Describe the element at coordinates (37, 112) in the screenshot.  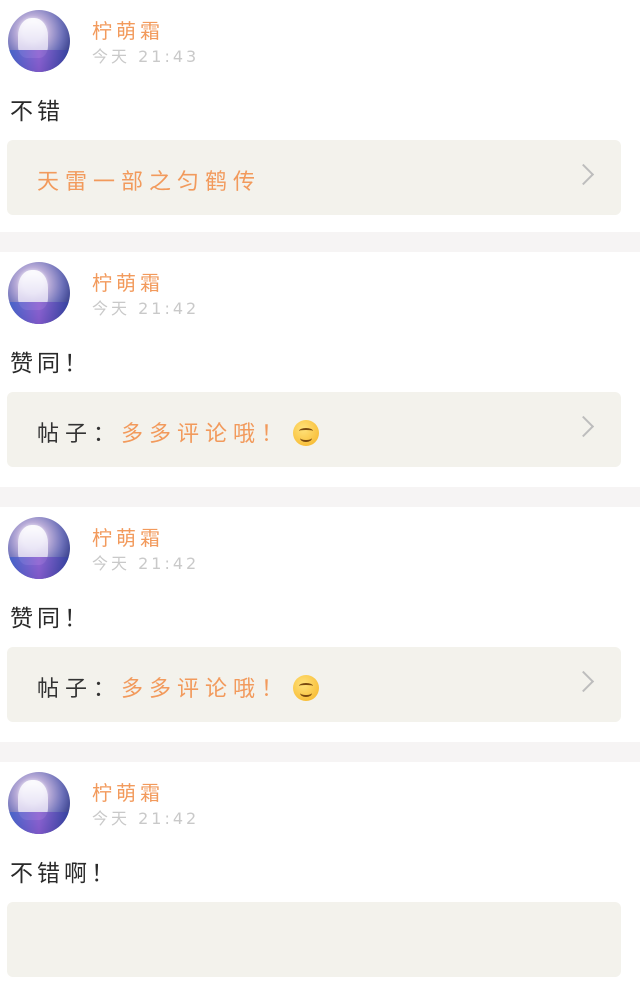
I see `comment-text: 不错` at that location.